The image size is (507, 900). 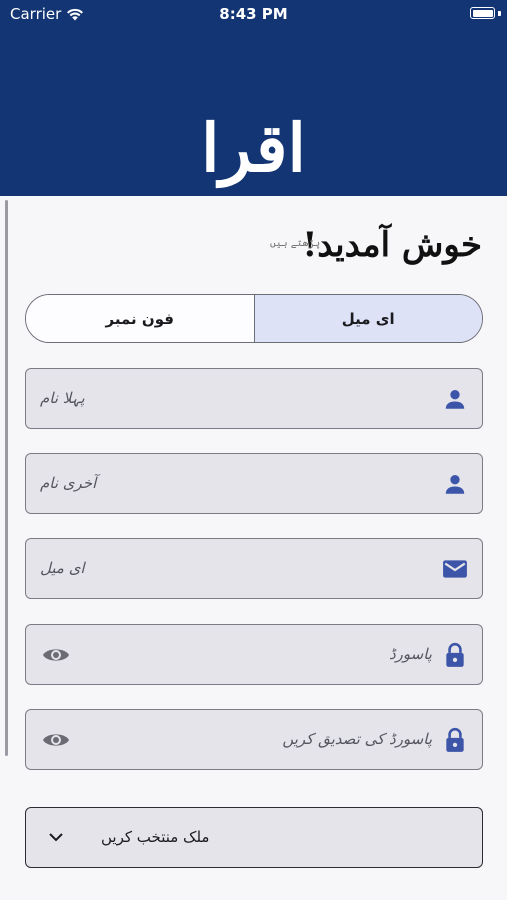 I want to click on password-field: پاسورڈ, so click(x=254, y=654).